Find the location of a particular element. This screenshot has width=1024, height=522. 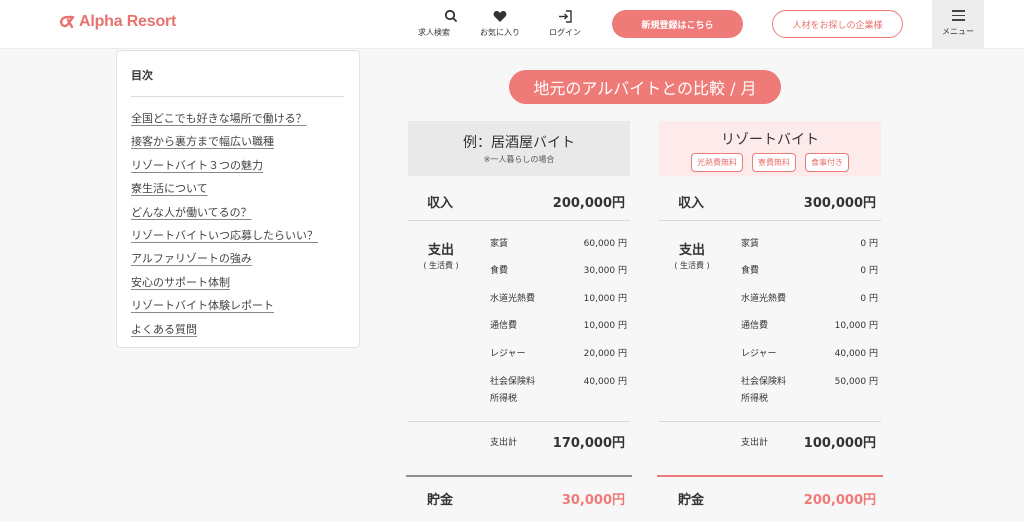

nav-favorites-label: お気に入り is located at coordinates (500, 32).